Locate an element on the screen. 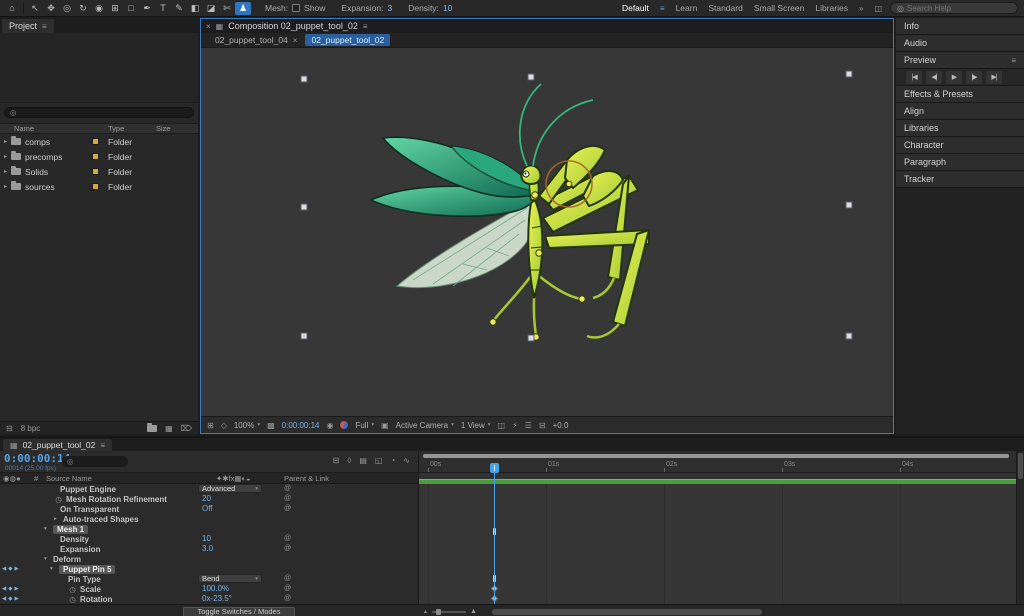  zoom-slider is located at coordinates (448, 611).